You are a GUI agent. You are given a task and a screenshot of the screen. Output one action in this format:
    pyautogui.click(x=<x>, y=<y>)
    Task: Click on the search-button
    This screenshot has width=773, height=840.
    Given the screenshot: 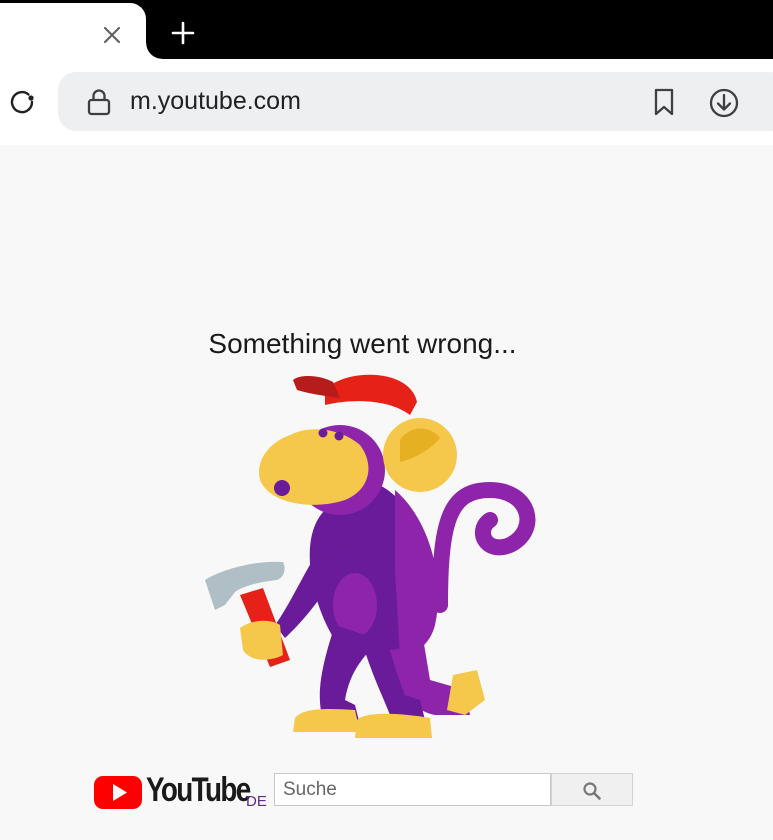 What is the action you would take?
    pyautogui.click(x=592, y=789)
    